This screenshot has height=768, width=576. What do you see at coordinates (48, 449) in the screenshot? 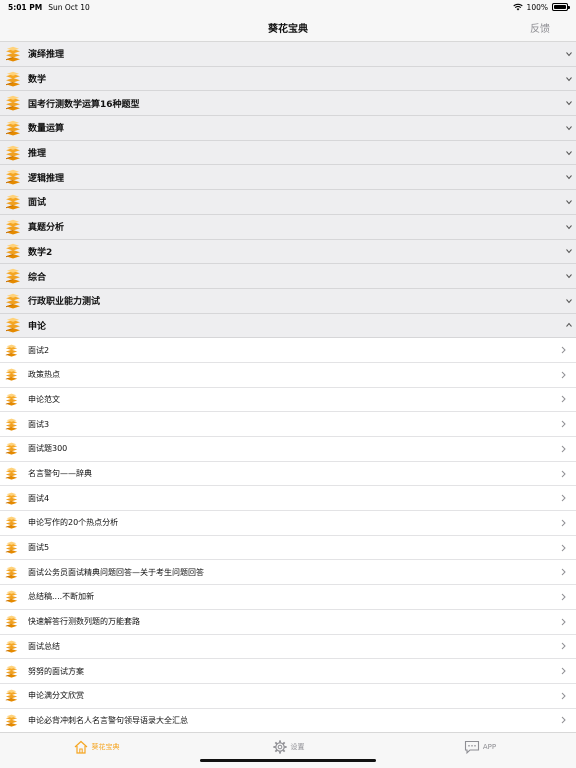
I see `list-item-label: 面试题300` at bounding box center [48, 449].